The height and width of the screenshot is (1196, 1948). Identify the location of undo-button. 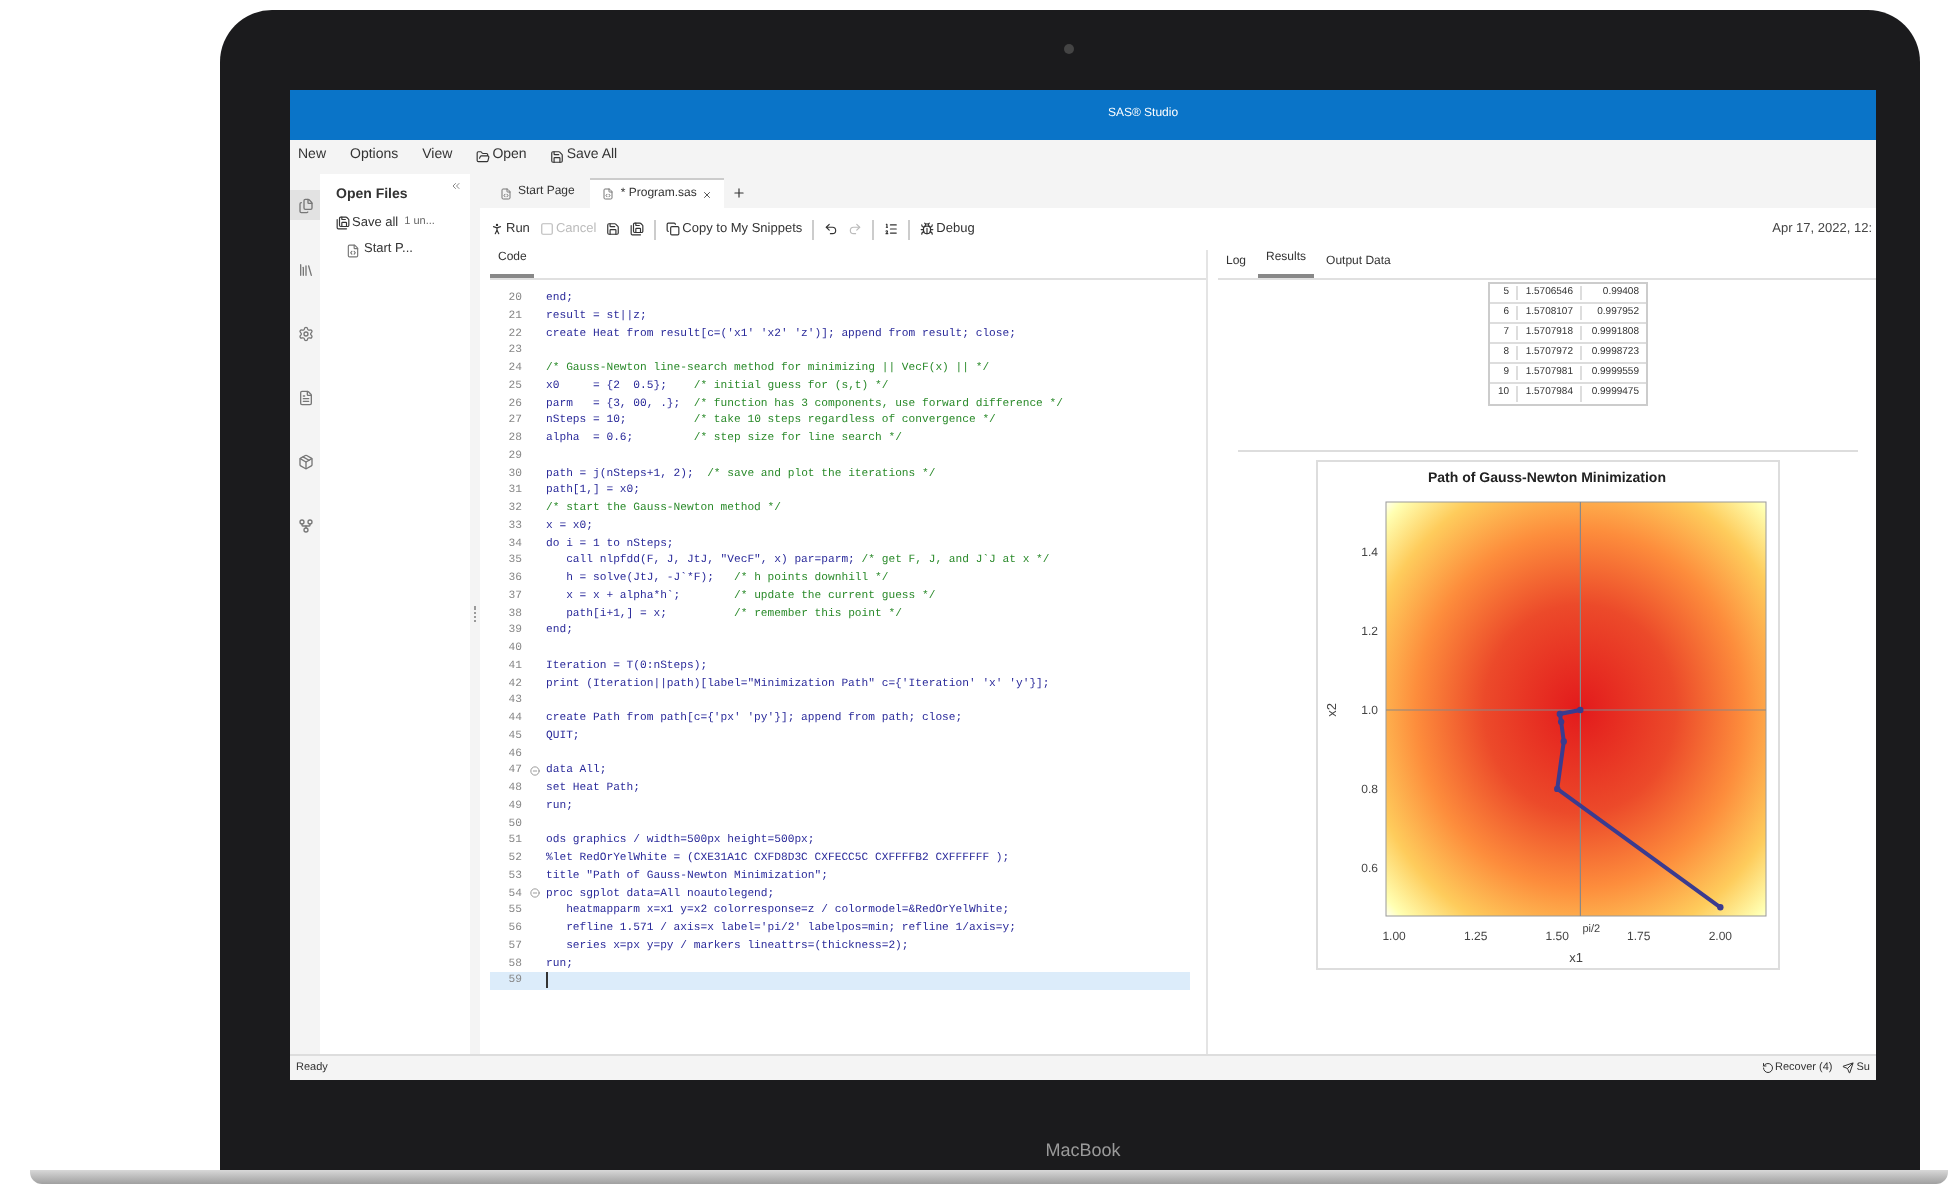
(831, 229).